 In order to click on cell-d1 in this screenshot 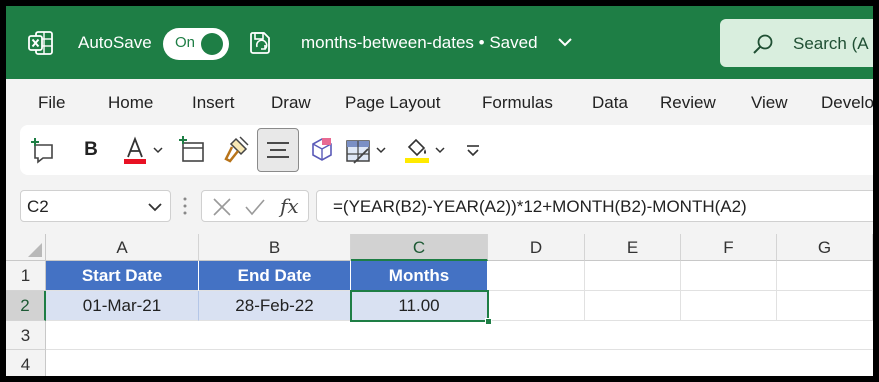, I will do `click(536, 276)`.